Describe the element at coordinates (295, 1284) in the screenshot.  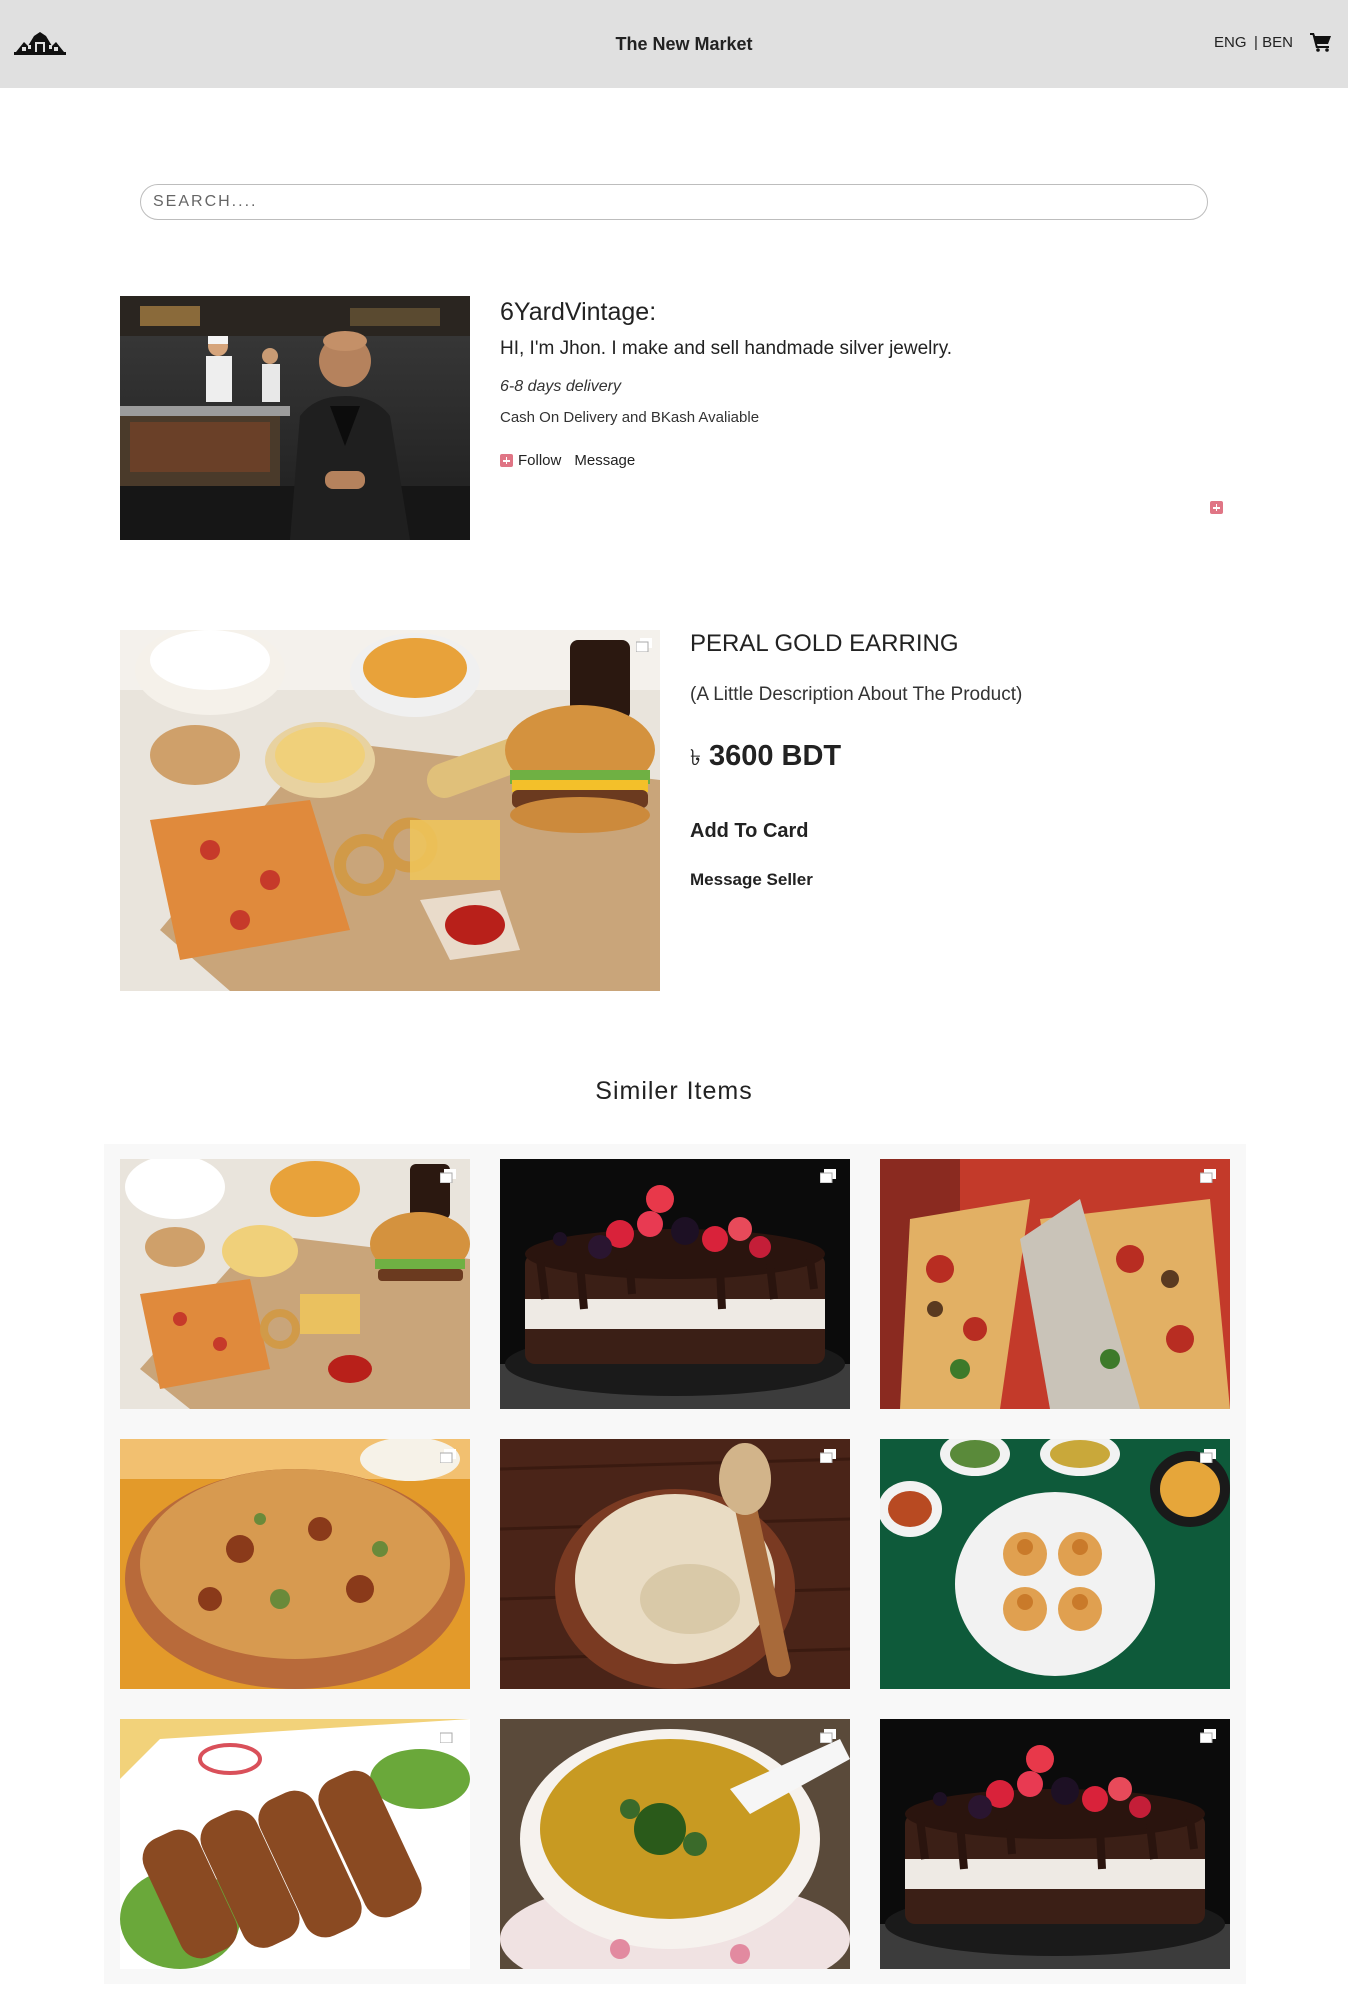
I see `similar-item-fast-food` at that location.